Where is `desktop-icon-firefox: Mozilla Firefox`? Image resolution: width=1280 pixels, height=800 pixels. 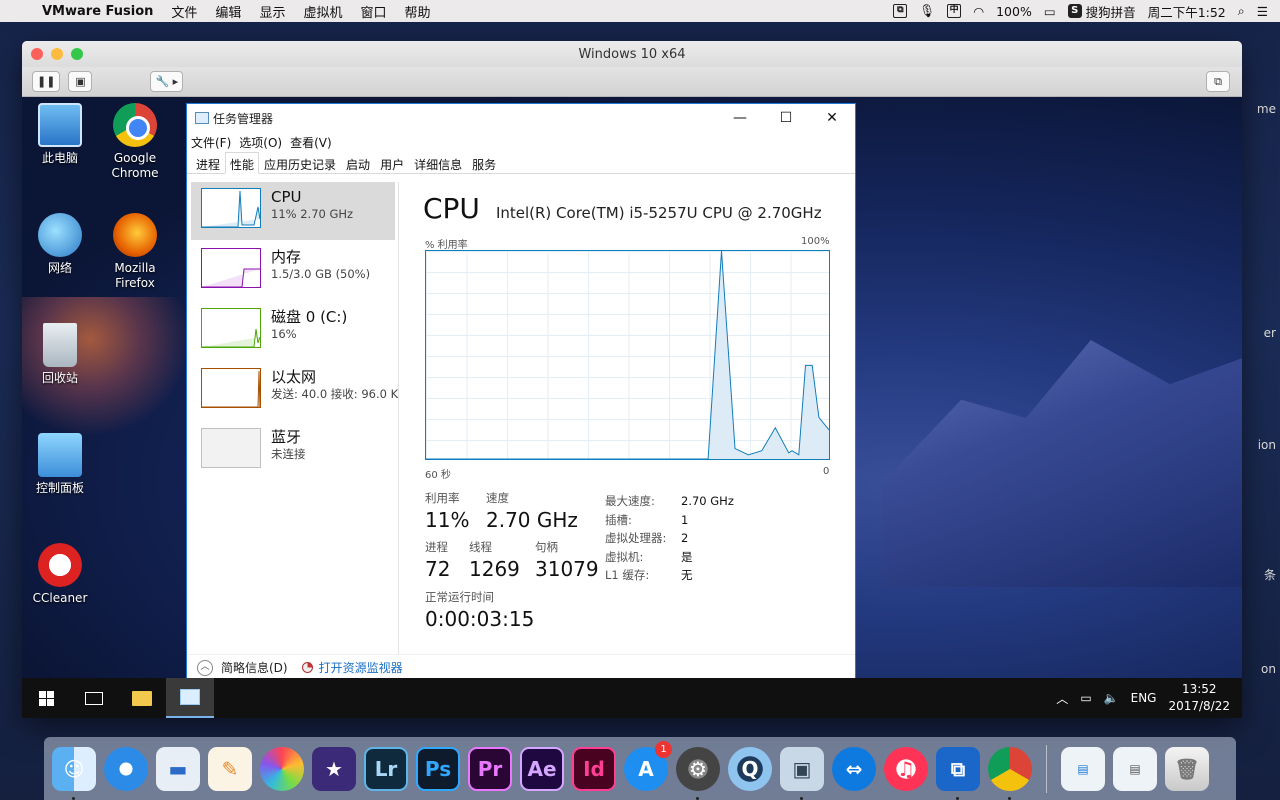 desktop-icon-firefox: Mozilla Firefox is located at coordinates (135, 252).